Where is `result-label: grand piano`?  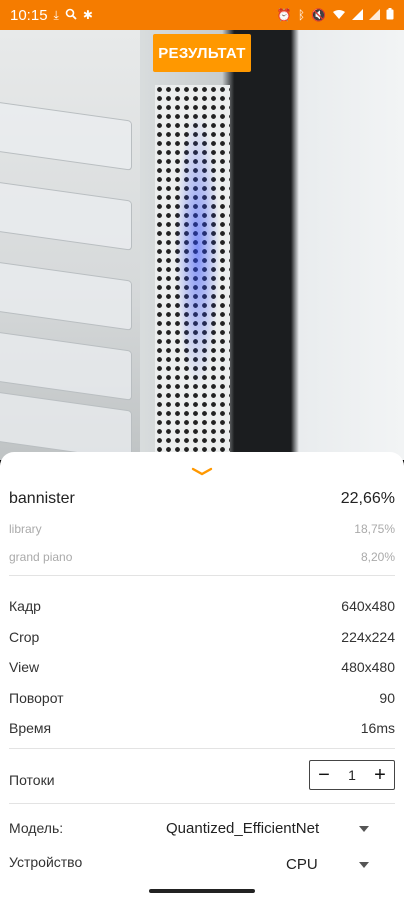 result-label: grand piano is located at coordinates (41, 557).